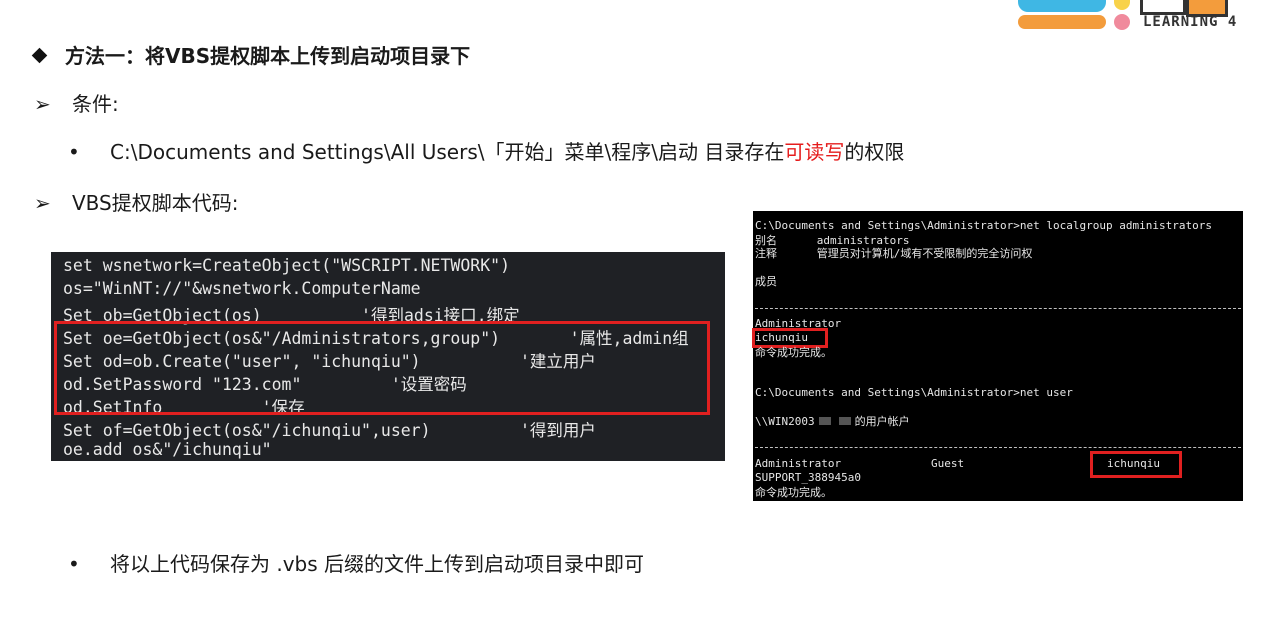  Describe the element at coordinates (1163, 7) in the screenshot. I see `logo-glyph` at that location.